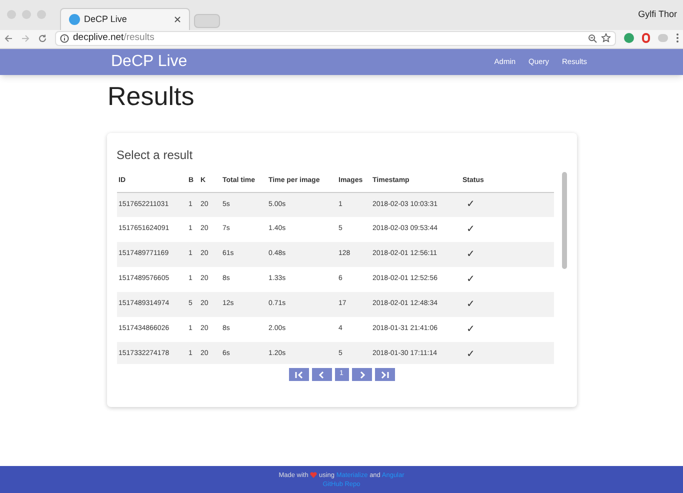  I want to click on zoom-icon, so click(592, 38).